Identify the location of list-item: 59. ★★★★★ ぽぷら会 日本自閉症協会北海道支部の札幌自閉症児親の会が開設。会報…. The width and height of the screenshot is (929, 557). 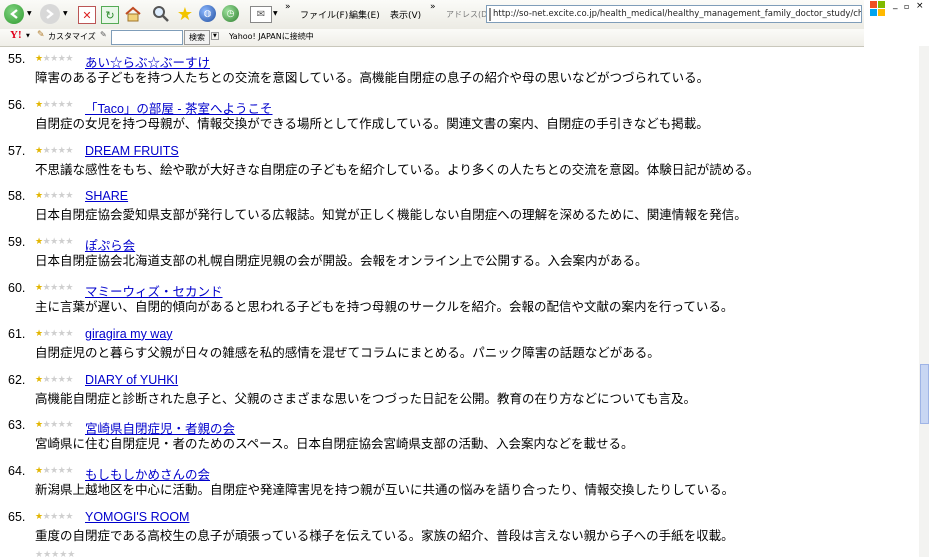
(459, 255).